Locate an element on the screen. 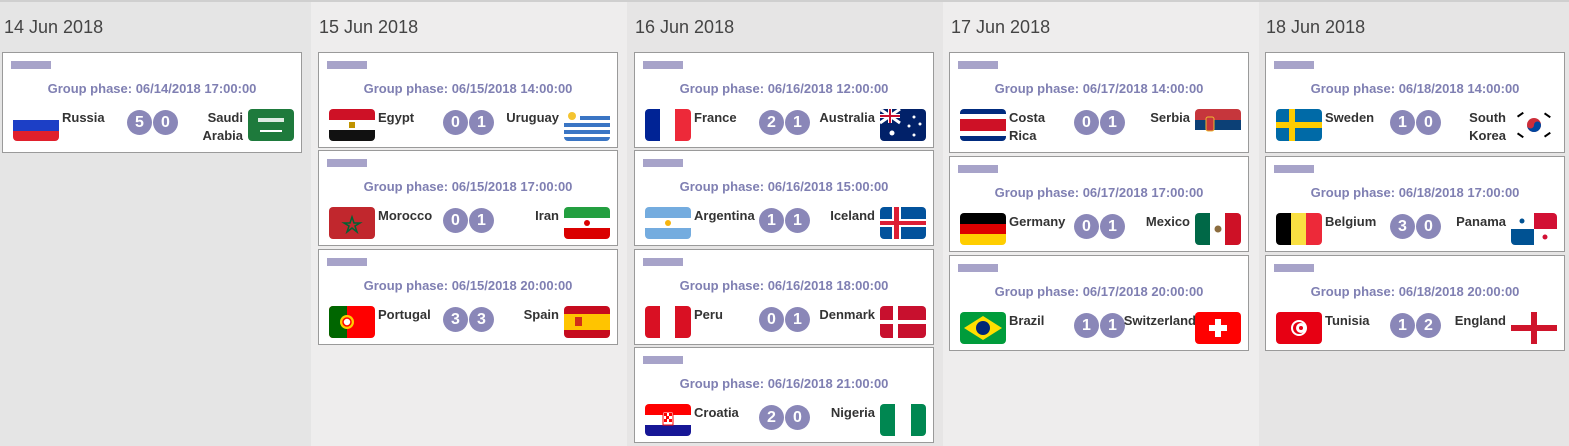  away-team: Nigeria is located at coordinates (852, 412).